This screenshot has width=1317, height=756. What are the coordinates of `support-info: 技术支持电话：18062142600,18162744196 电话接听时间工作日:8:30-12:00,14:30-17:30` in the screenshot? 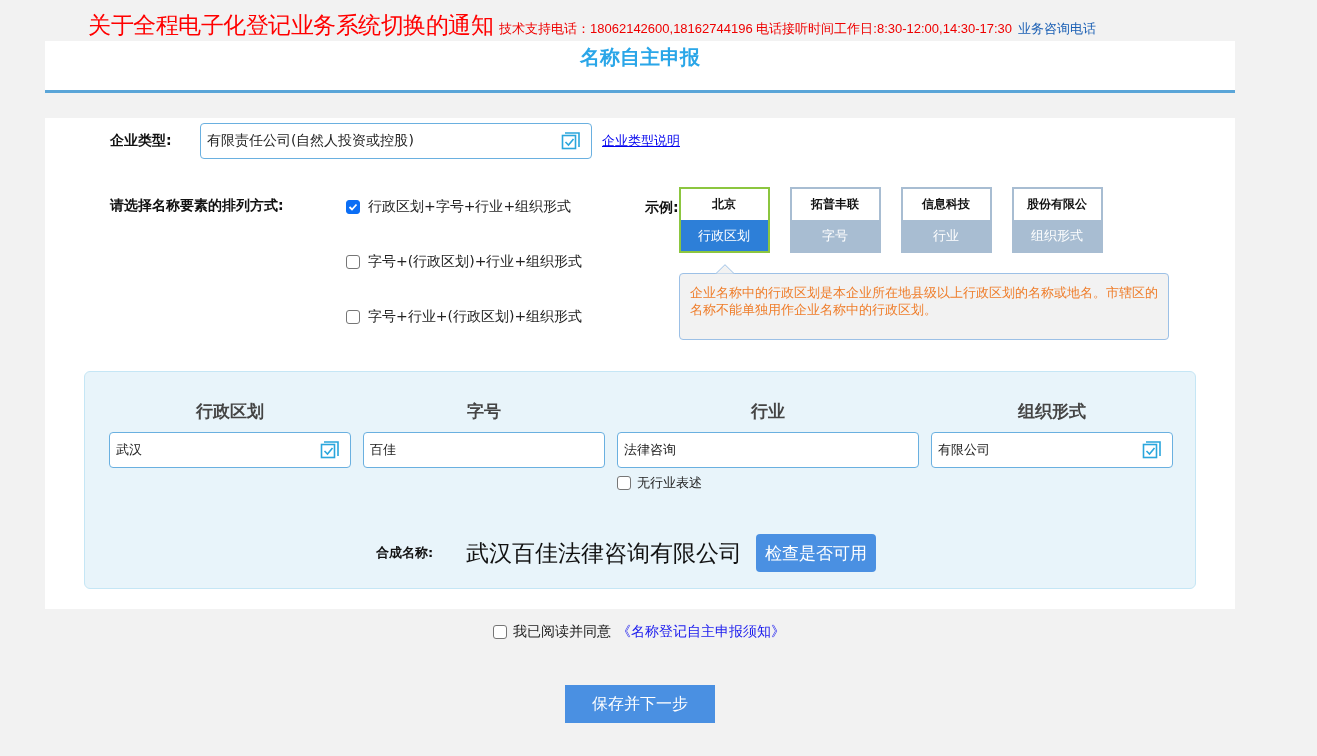 It's located at (756, 29).